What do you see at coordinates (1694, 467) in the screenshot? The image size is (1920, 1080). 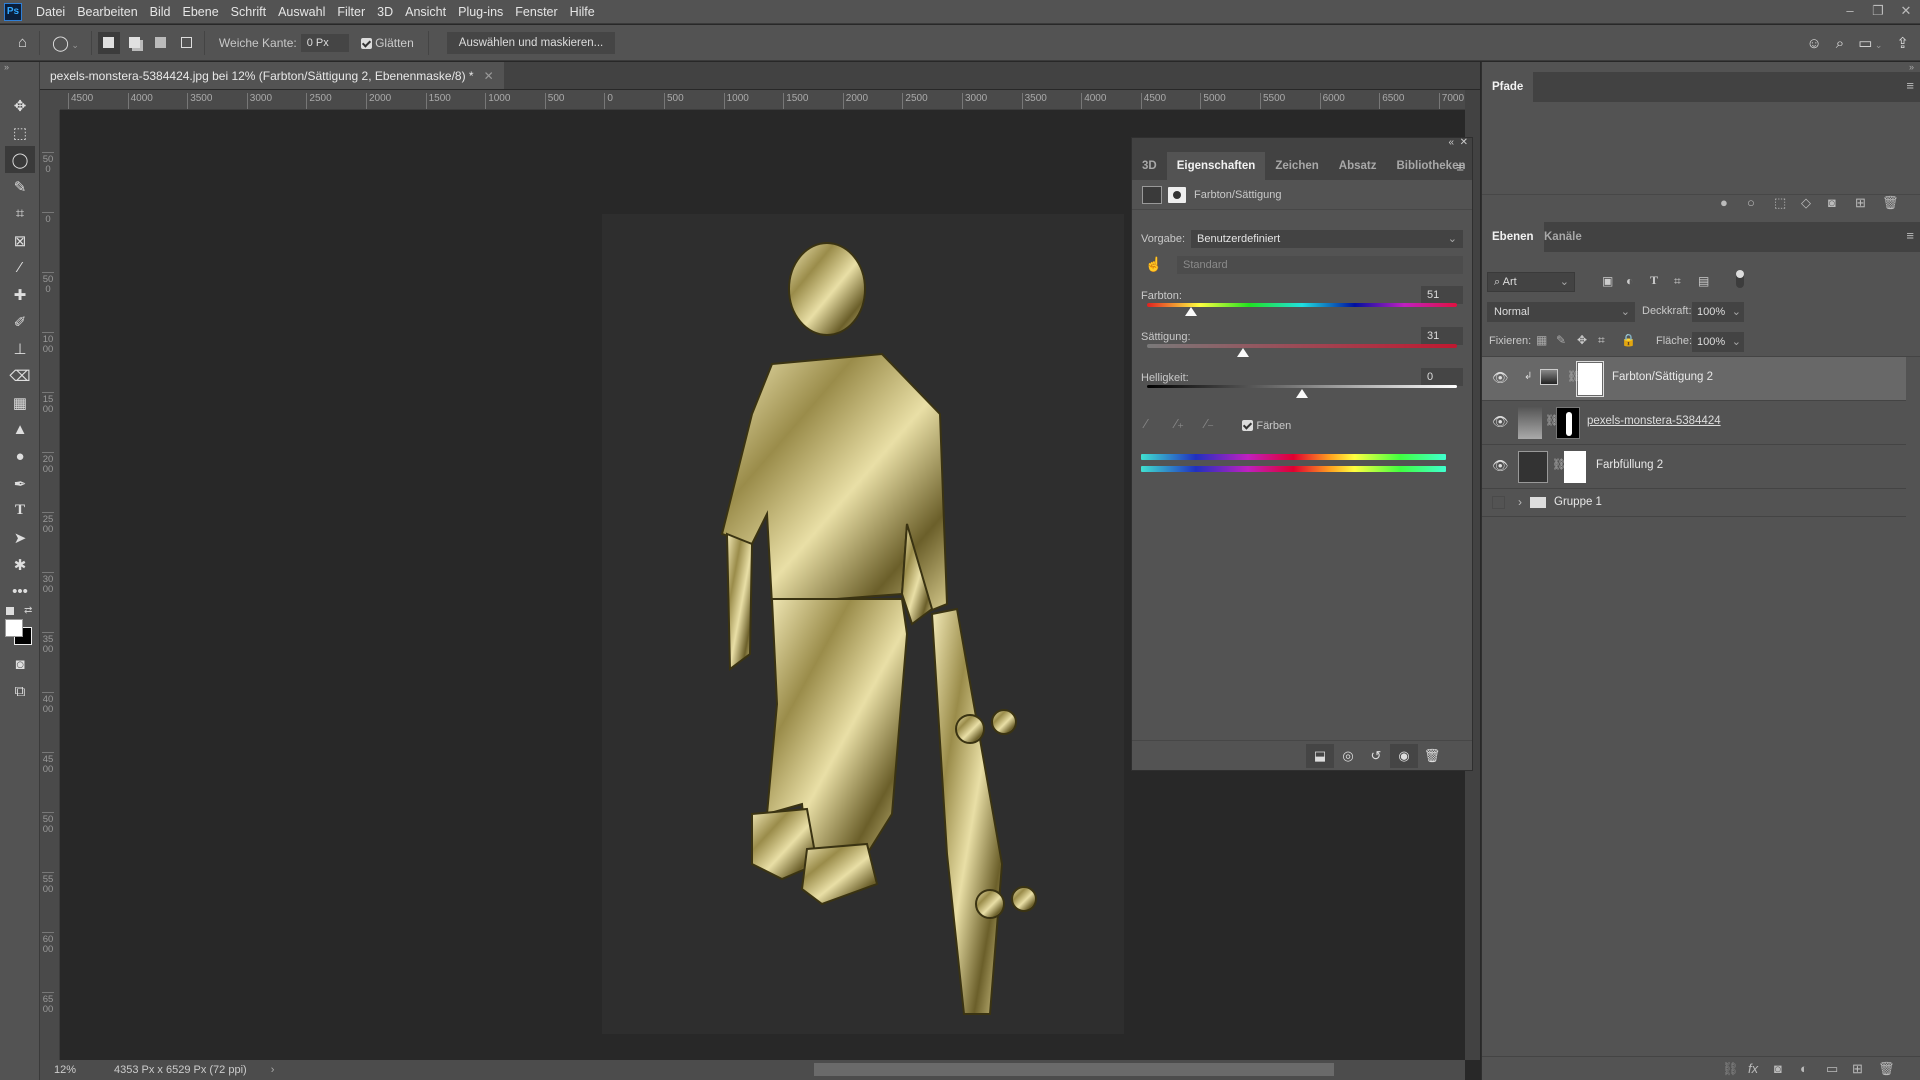 I see `layer-row: 👁 ⛓ Farbfüllung 2` at bounding box center [1694, 467].